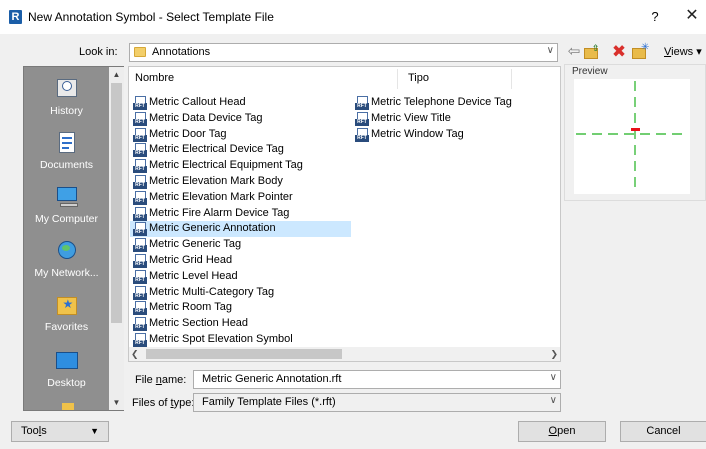  I want to click on place-documents: Documents, so click(66, 151).